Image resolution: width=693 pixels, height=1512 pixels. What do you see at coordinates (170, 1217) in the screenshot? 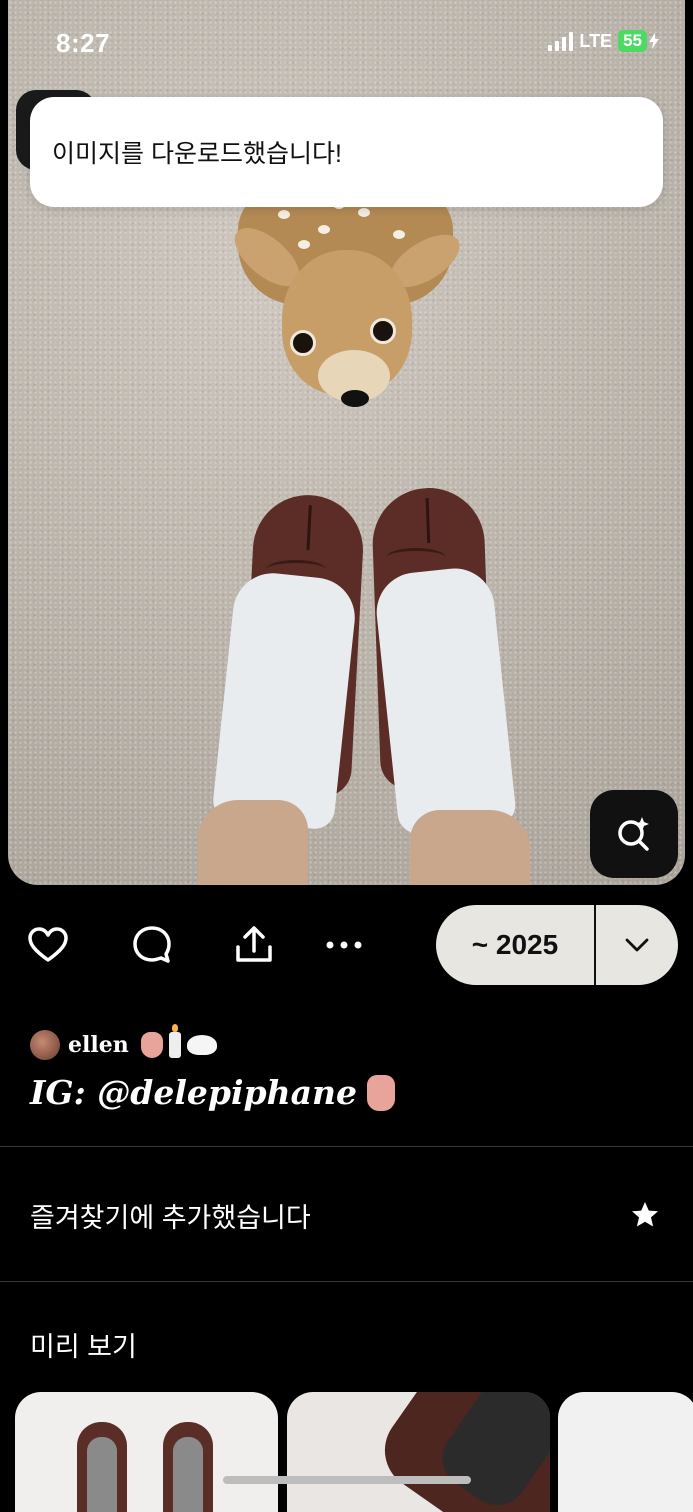
I see `favorite-label: 즐겨찾기에 추가했습니다` at bounding box center [170, 1217].